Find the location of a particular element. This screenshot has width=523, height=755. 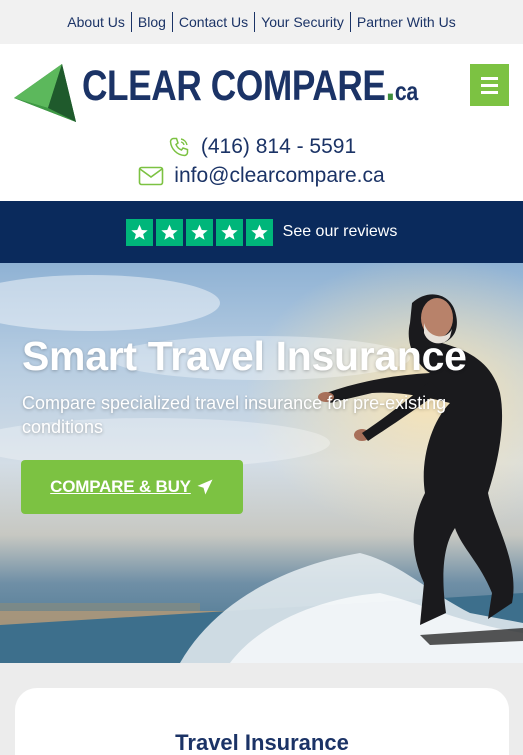

star-rating is located at coordinates (199, 232).